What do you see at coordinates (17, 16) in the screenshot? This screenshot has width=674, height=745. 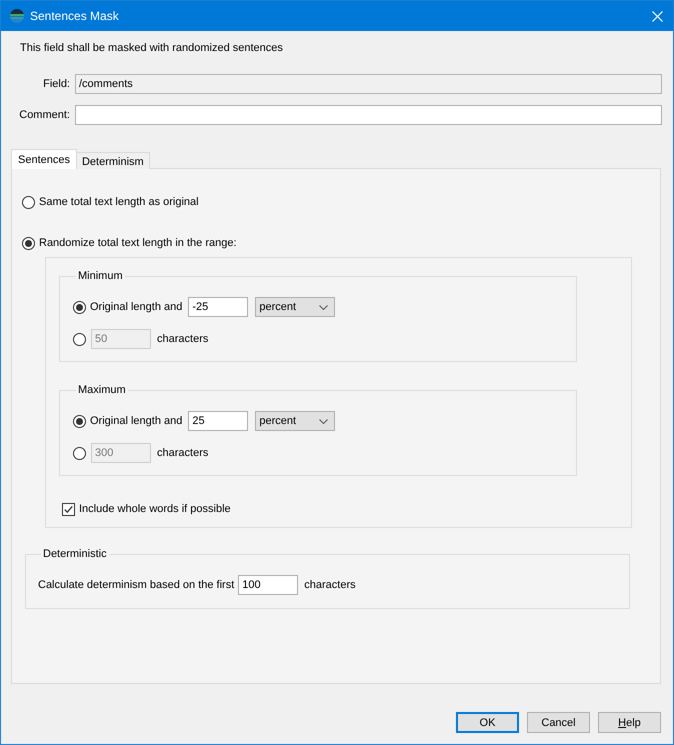 I see `app-icon` at bounding box center [17, 16].